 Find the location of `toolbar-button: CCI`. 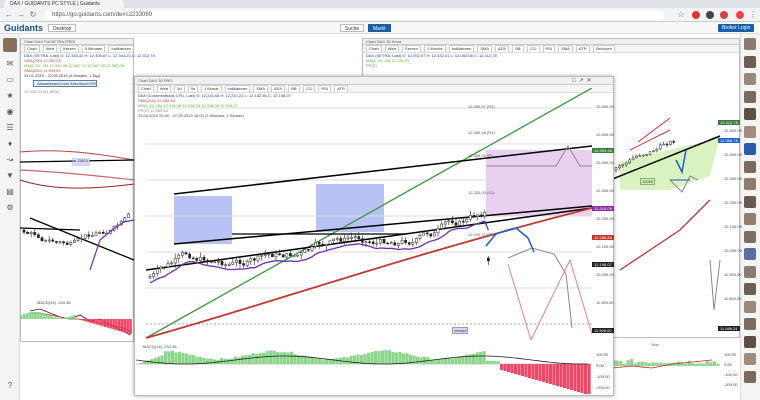

toolbar-button: CCI is located at coordinates (533, 48).